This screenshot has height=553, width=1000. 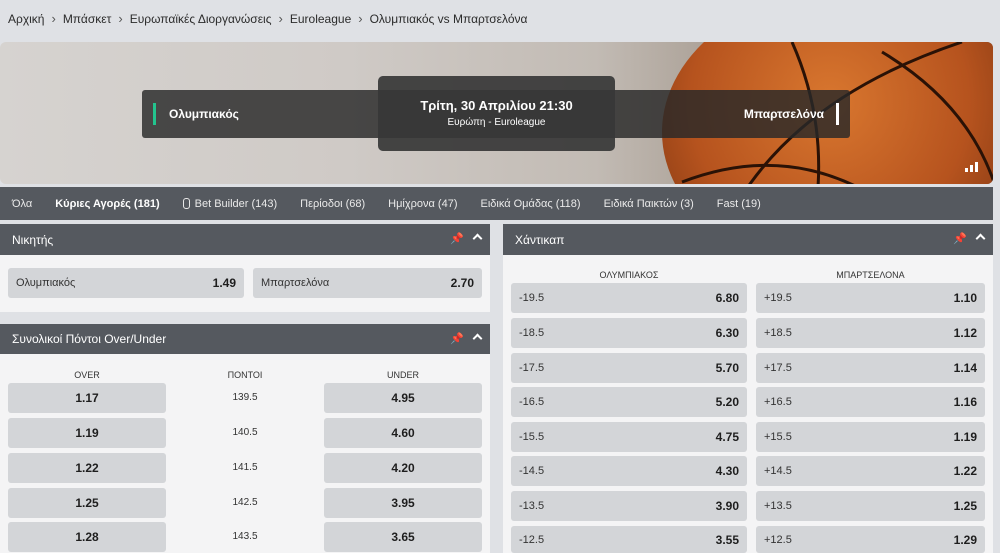 I want to click on handicap-odd-away: +18.5 1.12, so click(x=870, y=333).